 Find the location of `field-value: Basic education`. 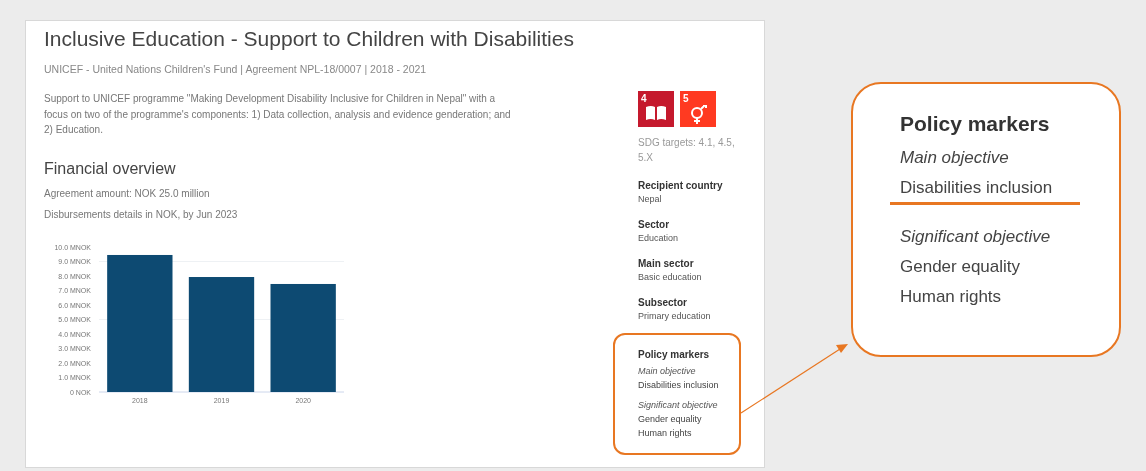

field-value: Basic education is located at coordinates (670, 277).